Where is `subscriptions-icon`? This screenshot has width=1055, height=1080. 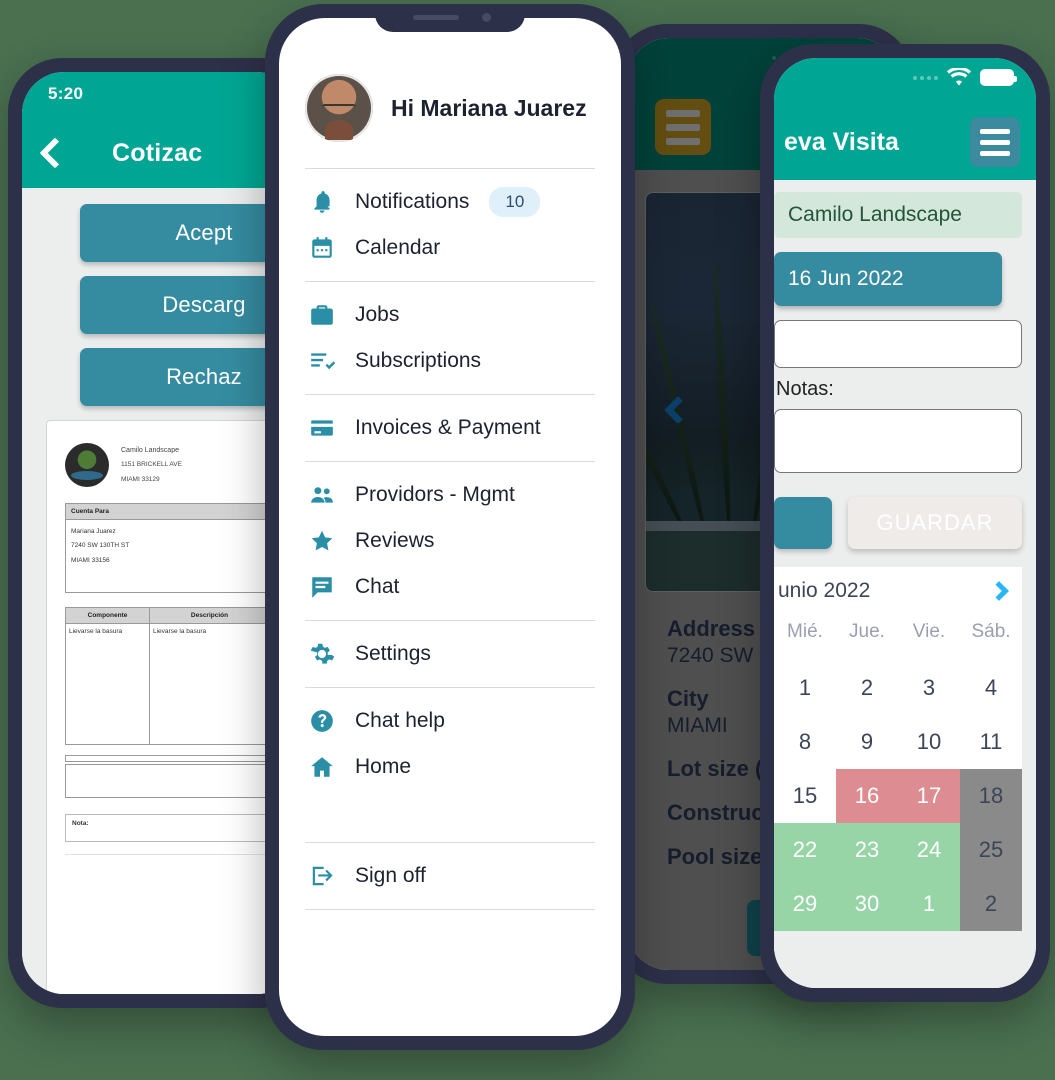
subscriptions-icon is located at coordinates (322, 361).